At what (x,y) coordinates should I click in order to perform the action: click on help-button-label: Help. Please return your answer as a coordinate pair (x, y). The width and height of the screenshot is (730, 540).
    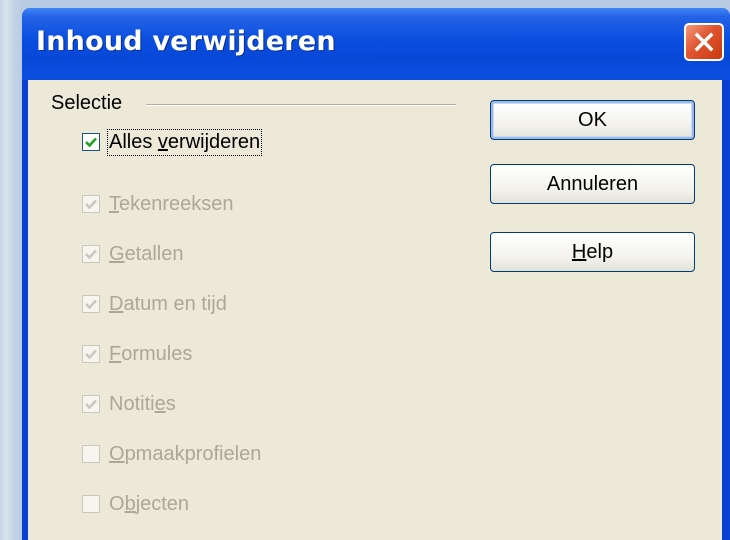
    Looking at the image, I should click on (592, 251).